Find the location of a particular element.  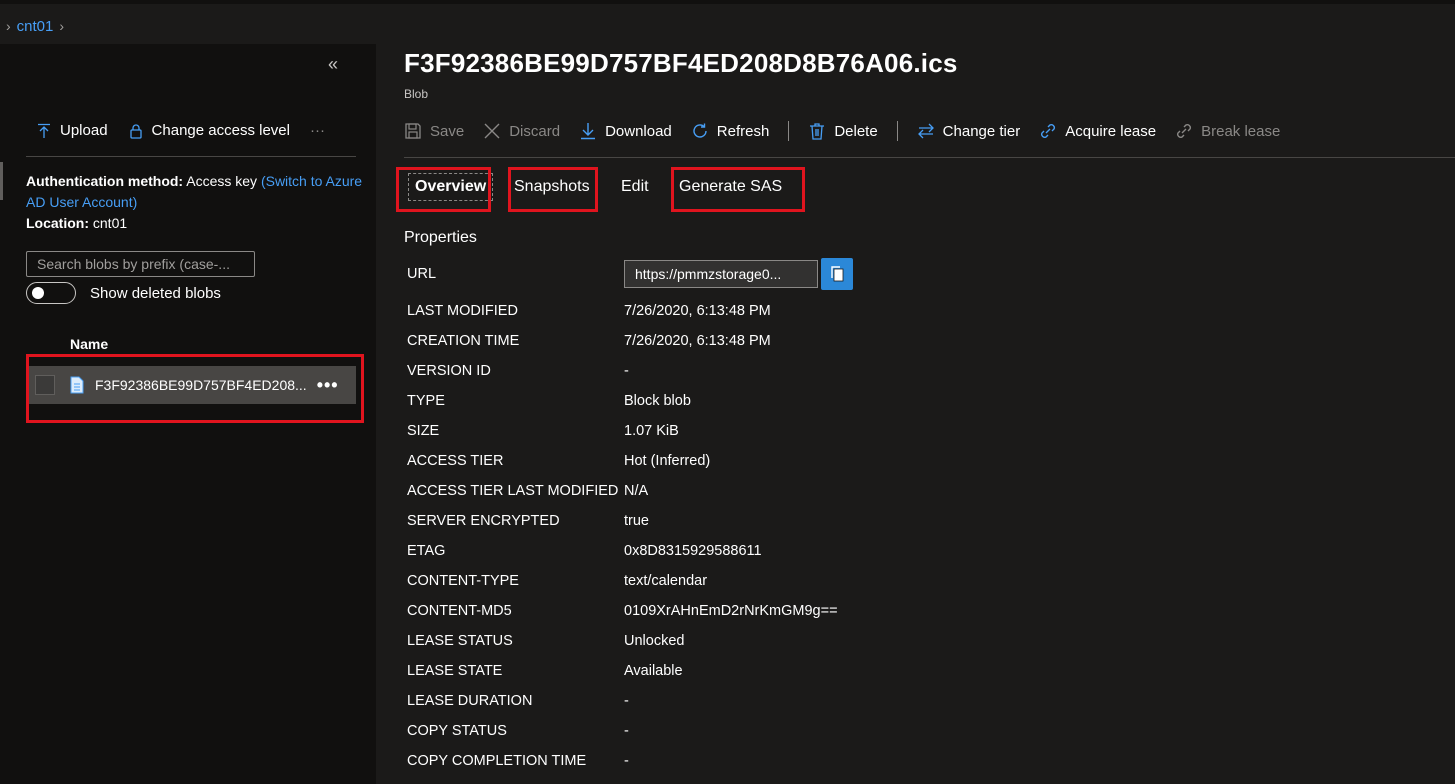

property-row: SERVER ENCRYPTED true is located at coordinates (528, 521).